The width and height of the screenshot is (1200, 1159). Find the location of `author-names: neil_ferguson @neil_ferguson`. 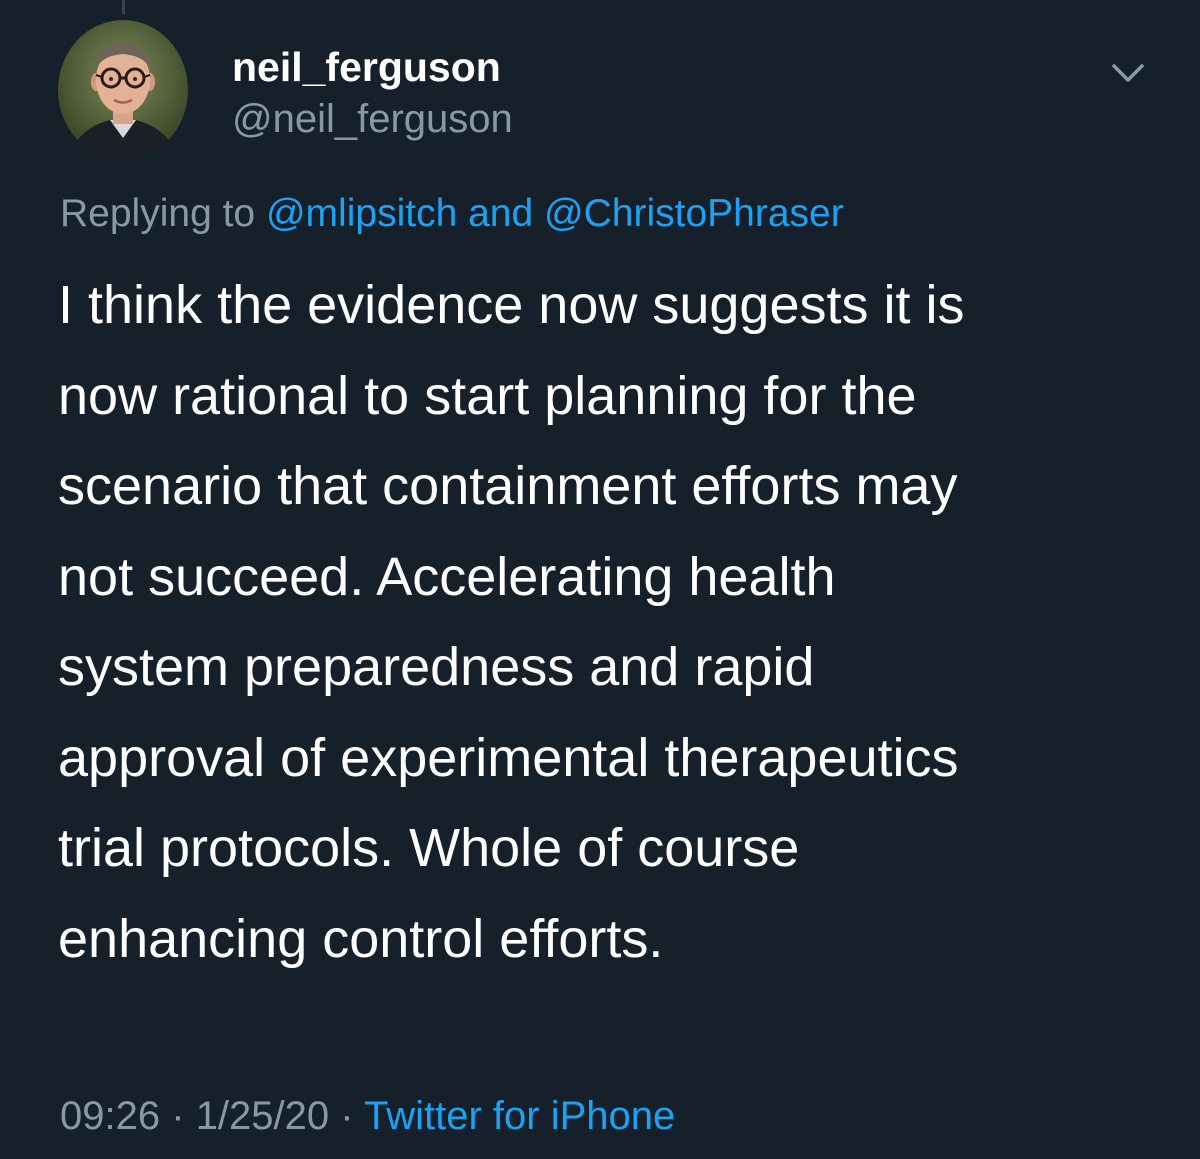

author-names: neil_ferguson @neil_ferguson is located at coordinates (372, 93).